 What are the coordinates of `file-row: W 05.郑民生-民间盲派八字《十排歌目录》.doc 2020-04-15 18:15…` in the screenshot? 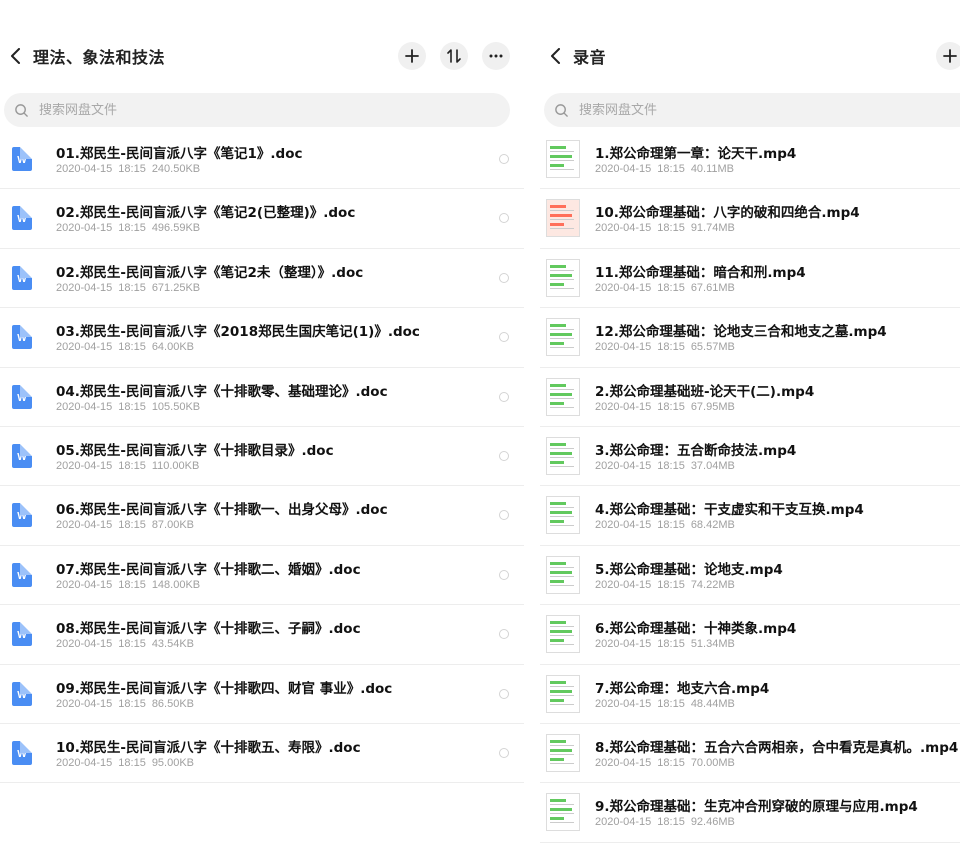 It's located at (262, 457).